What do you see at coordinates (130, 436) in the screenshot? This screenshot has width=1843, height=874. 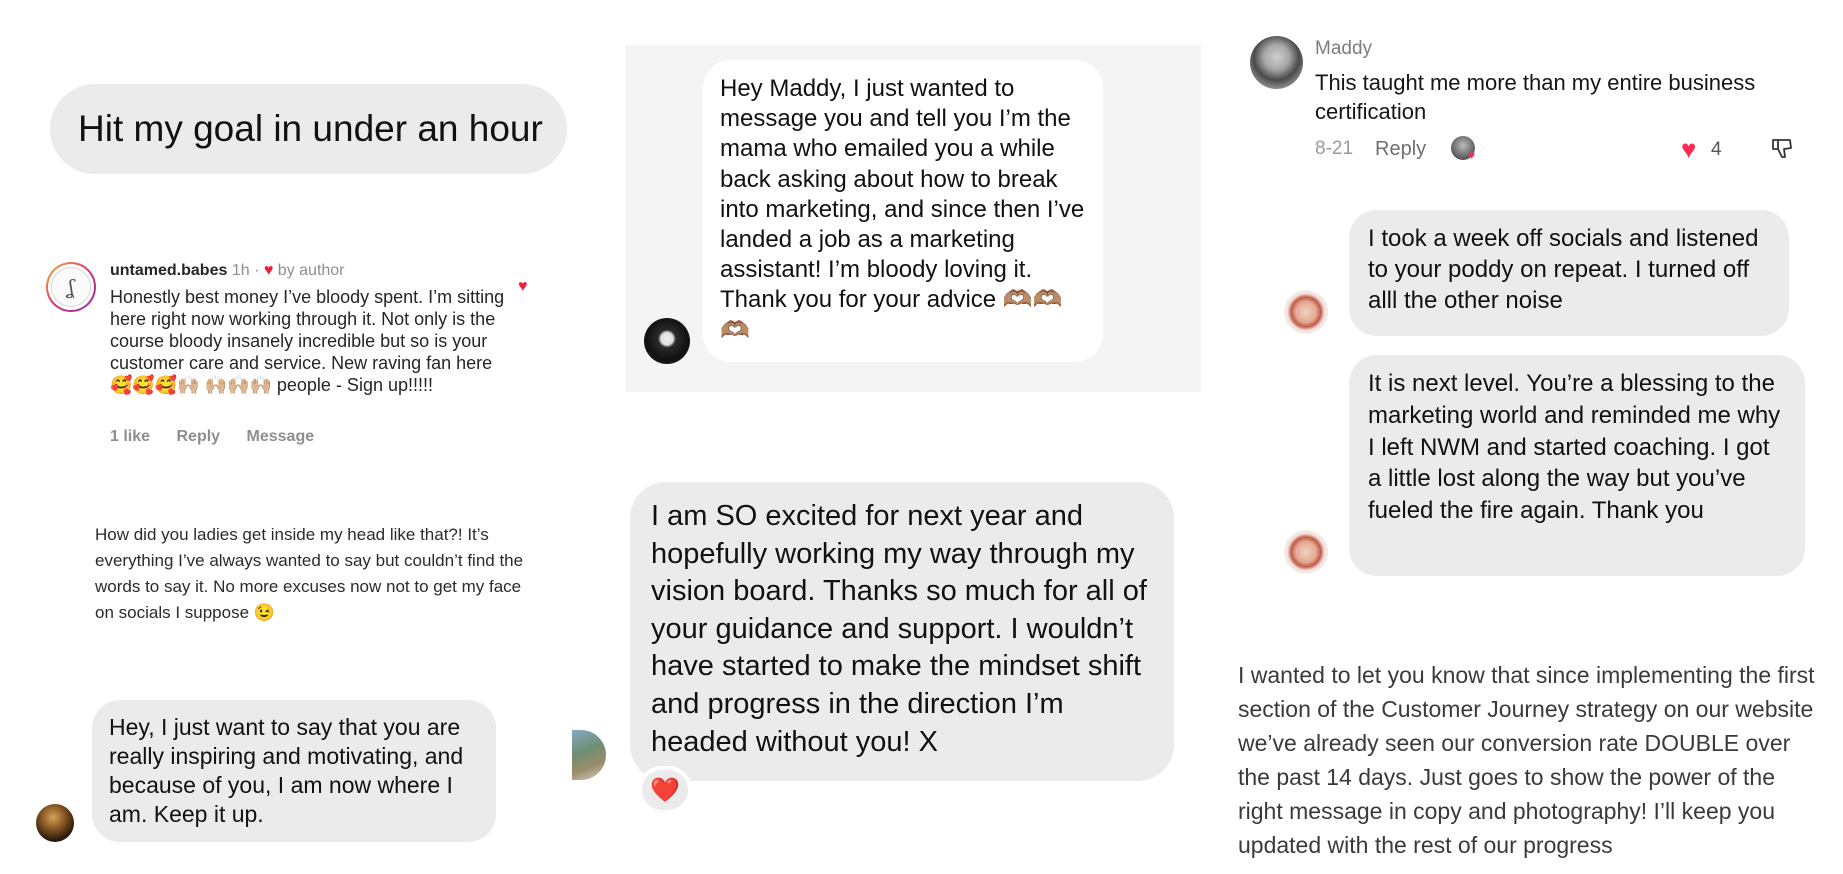 I see `comment-likes-link: 1 like` at bounding box center [130, 436].